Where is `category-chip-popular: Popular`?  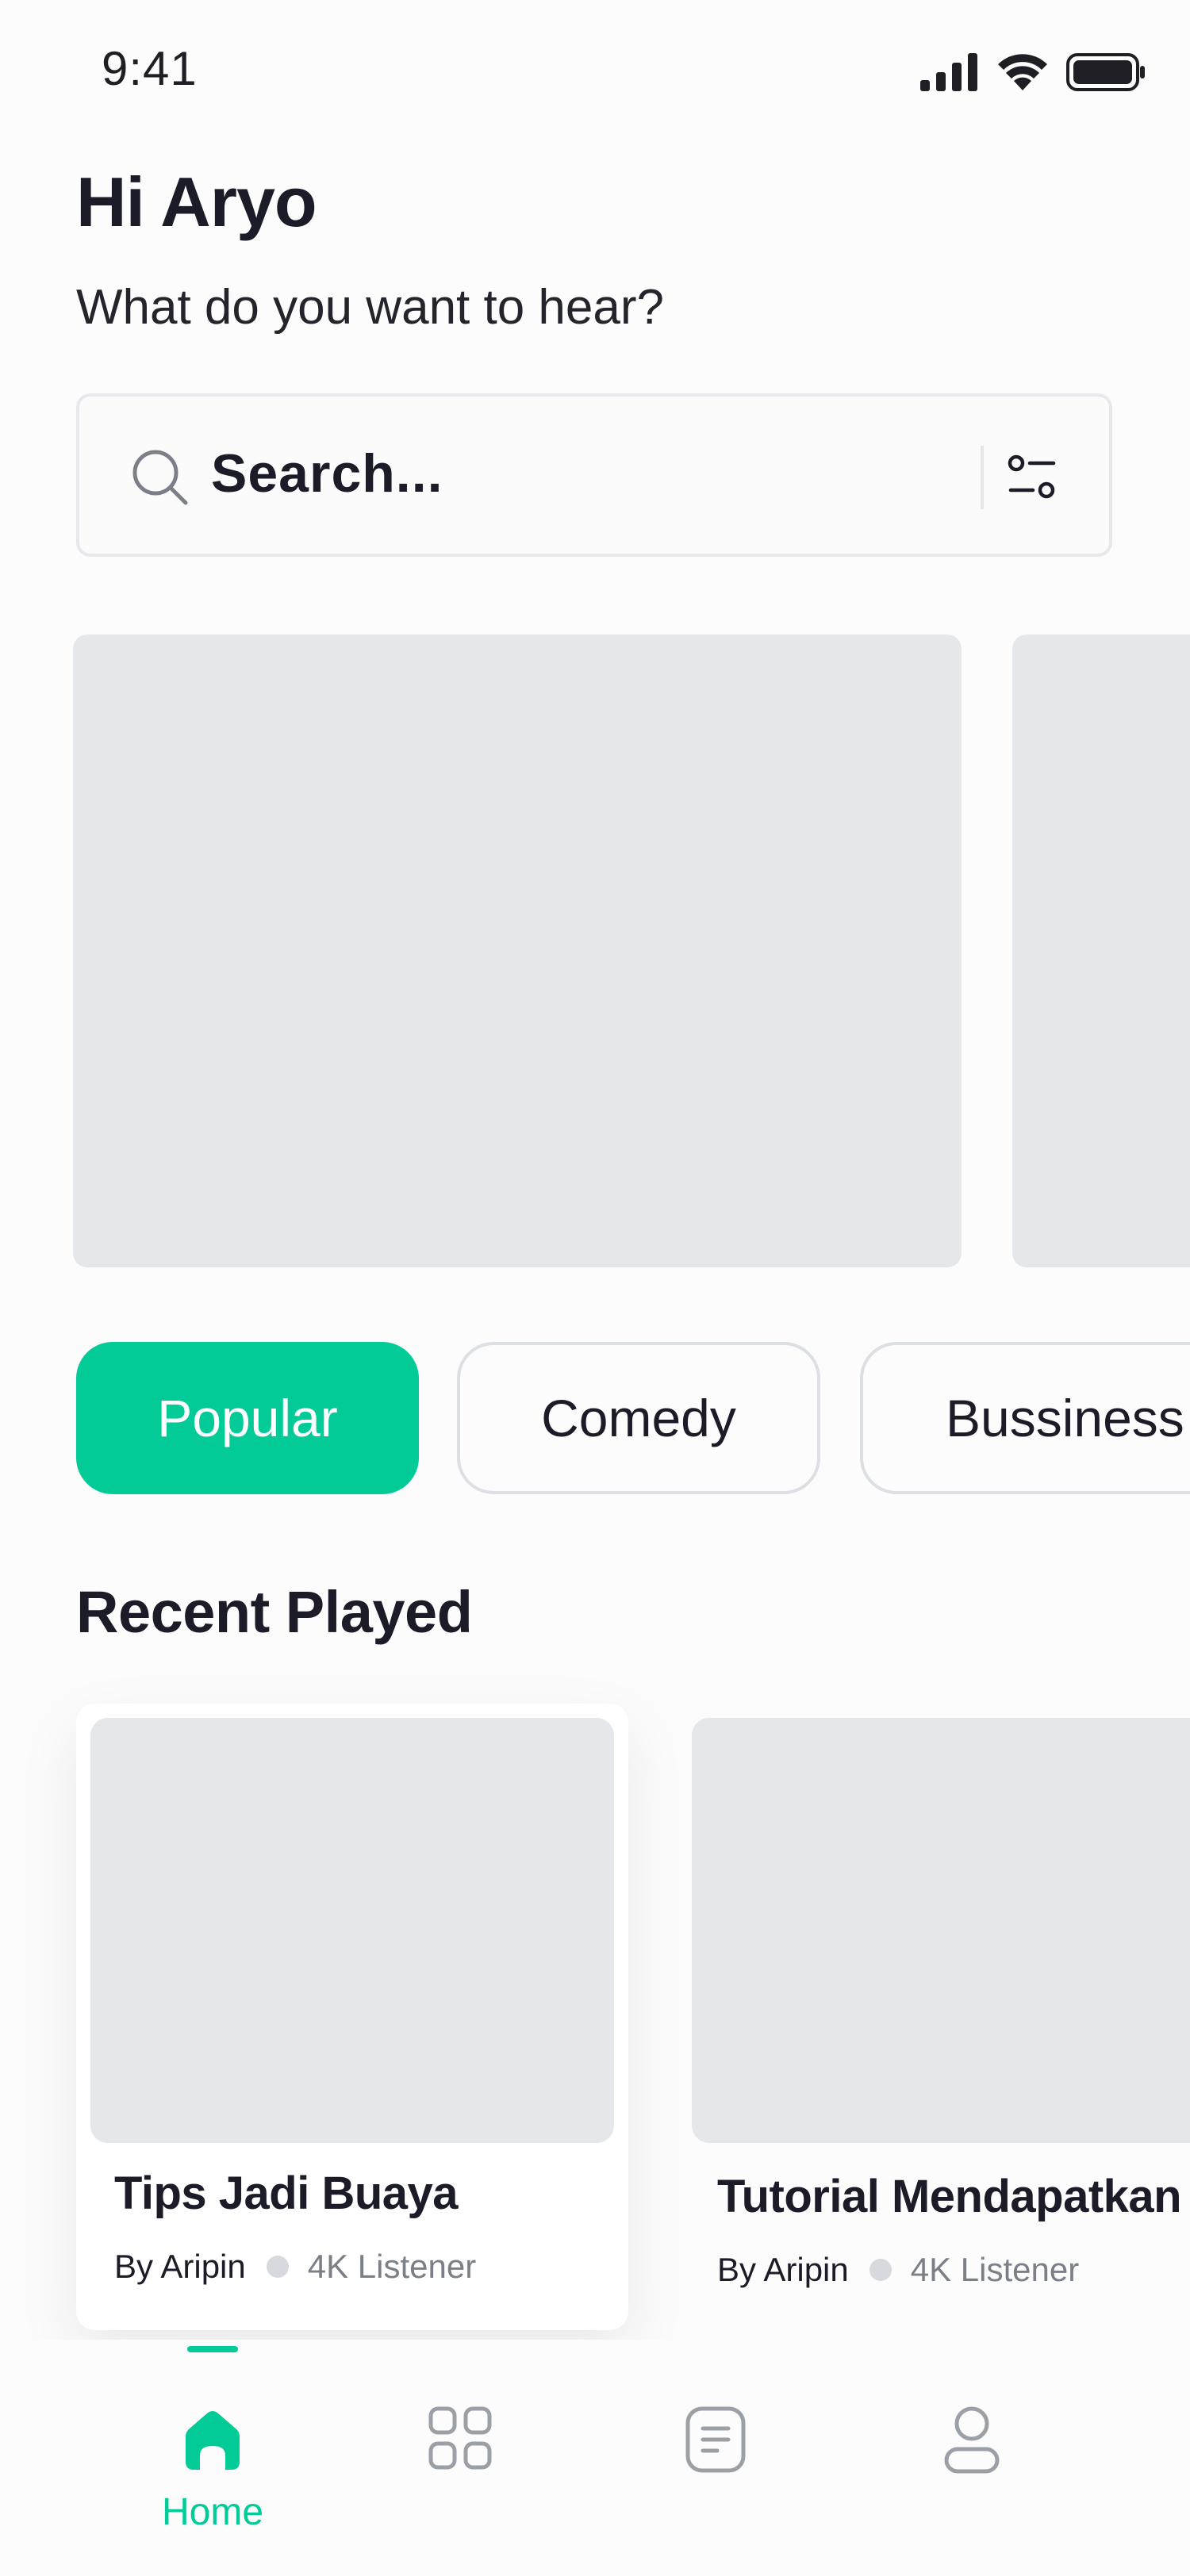
category-chip-popular: Popular is located at coordinates (247, 1418).